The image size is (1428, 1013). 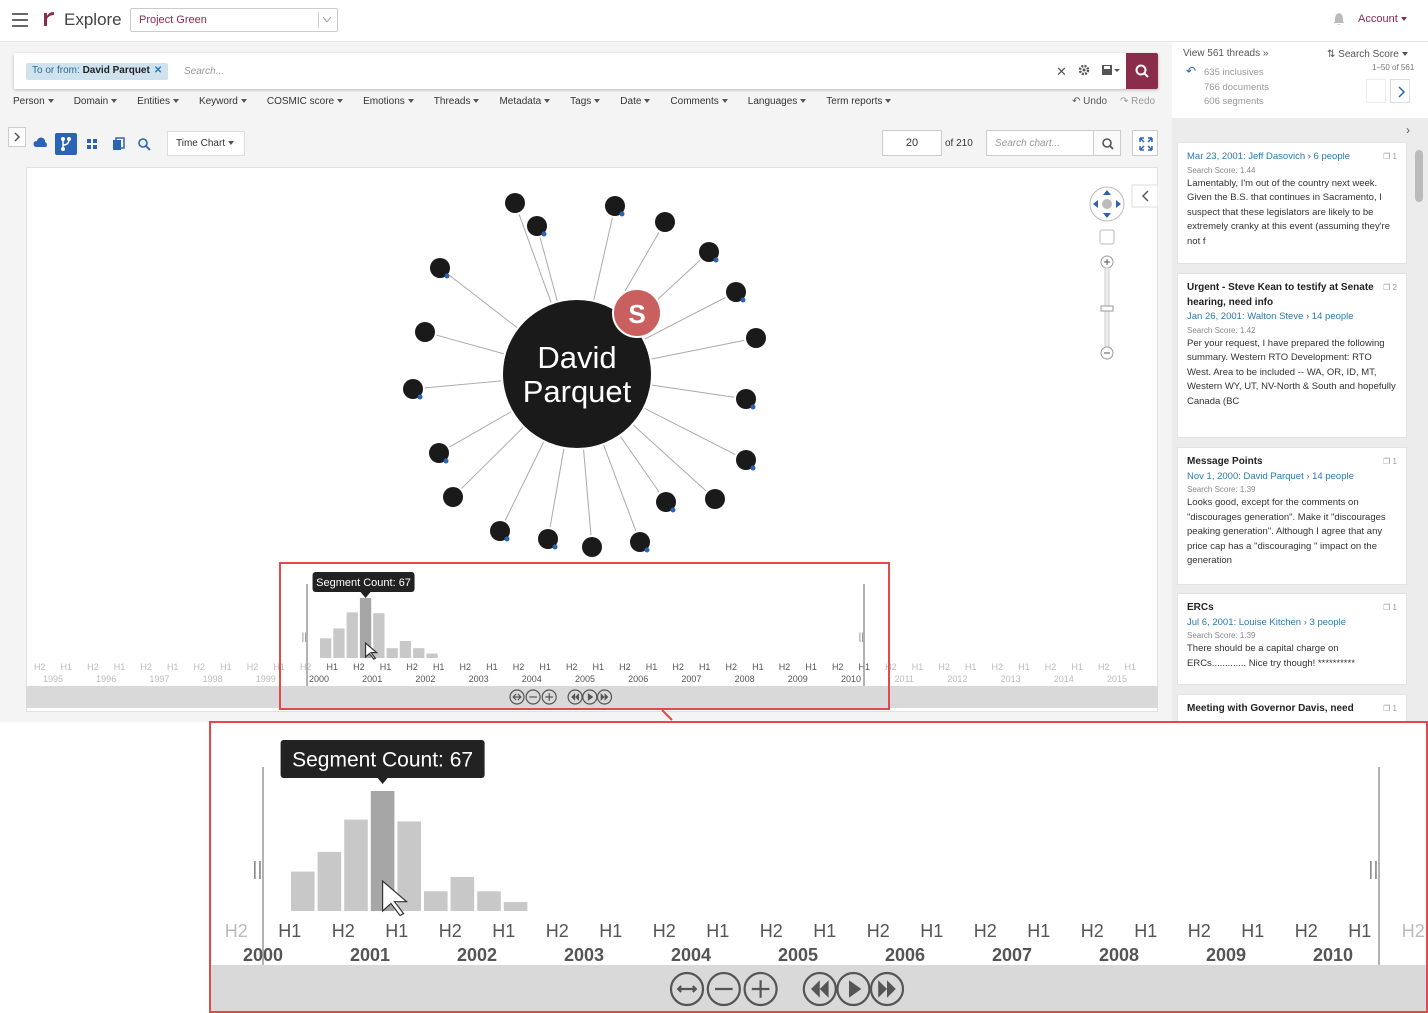 I want to click on project-select: Project Green, so click(x=234, y=20).